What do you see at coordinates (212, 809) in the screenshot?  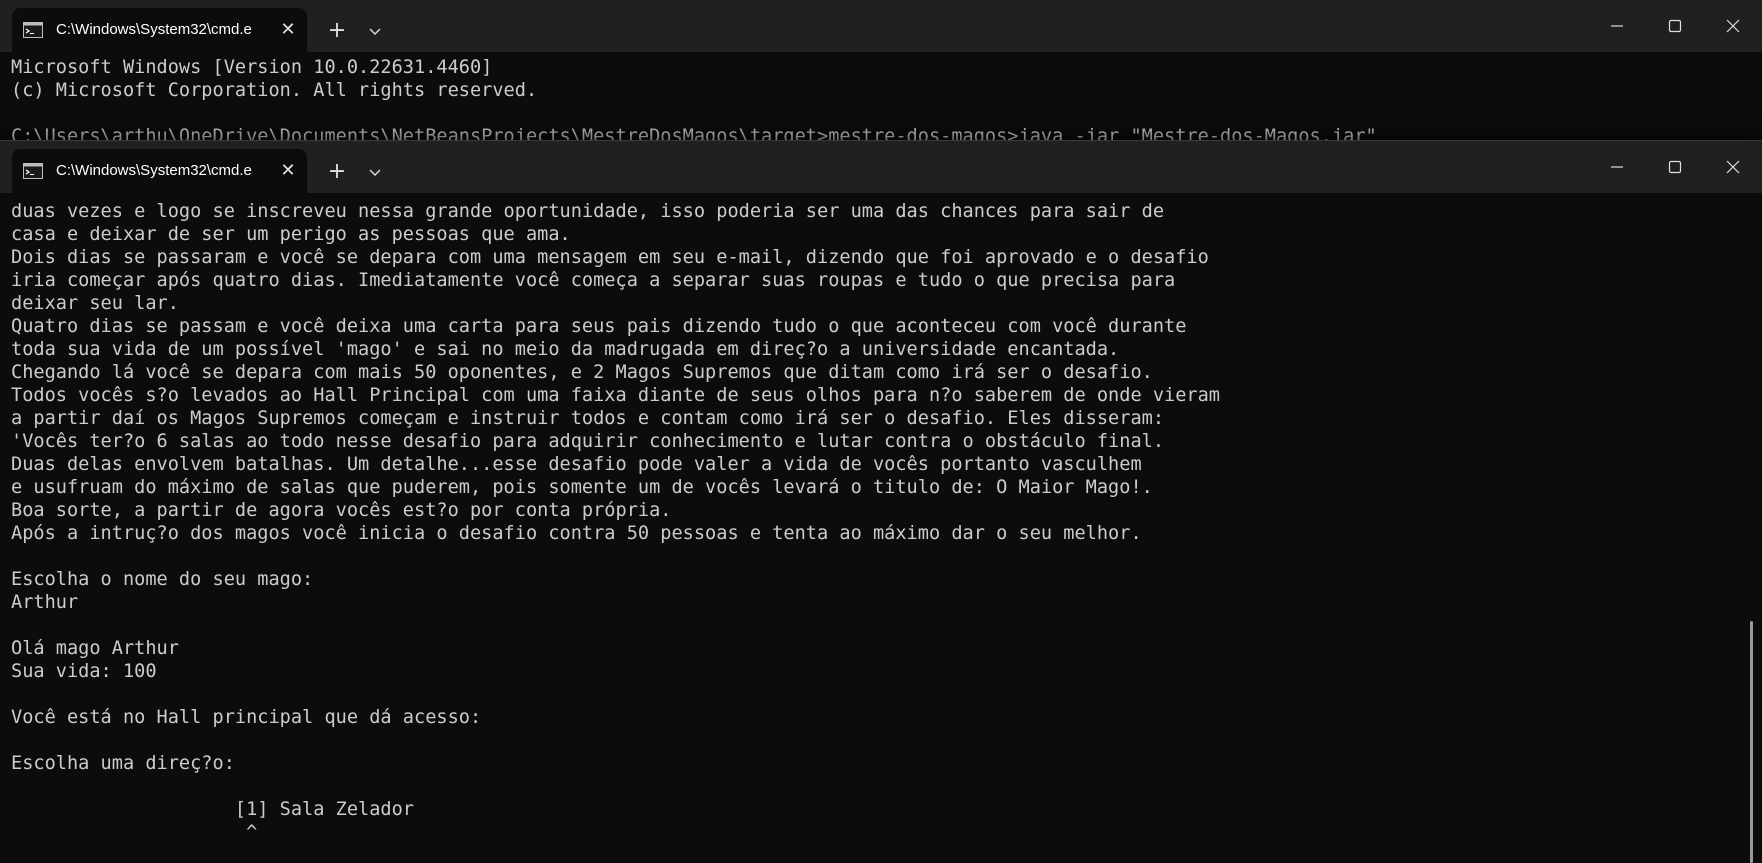 I see `console-line: [1] Sala Zelador` at bounding box center [212, 809].